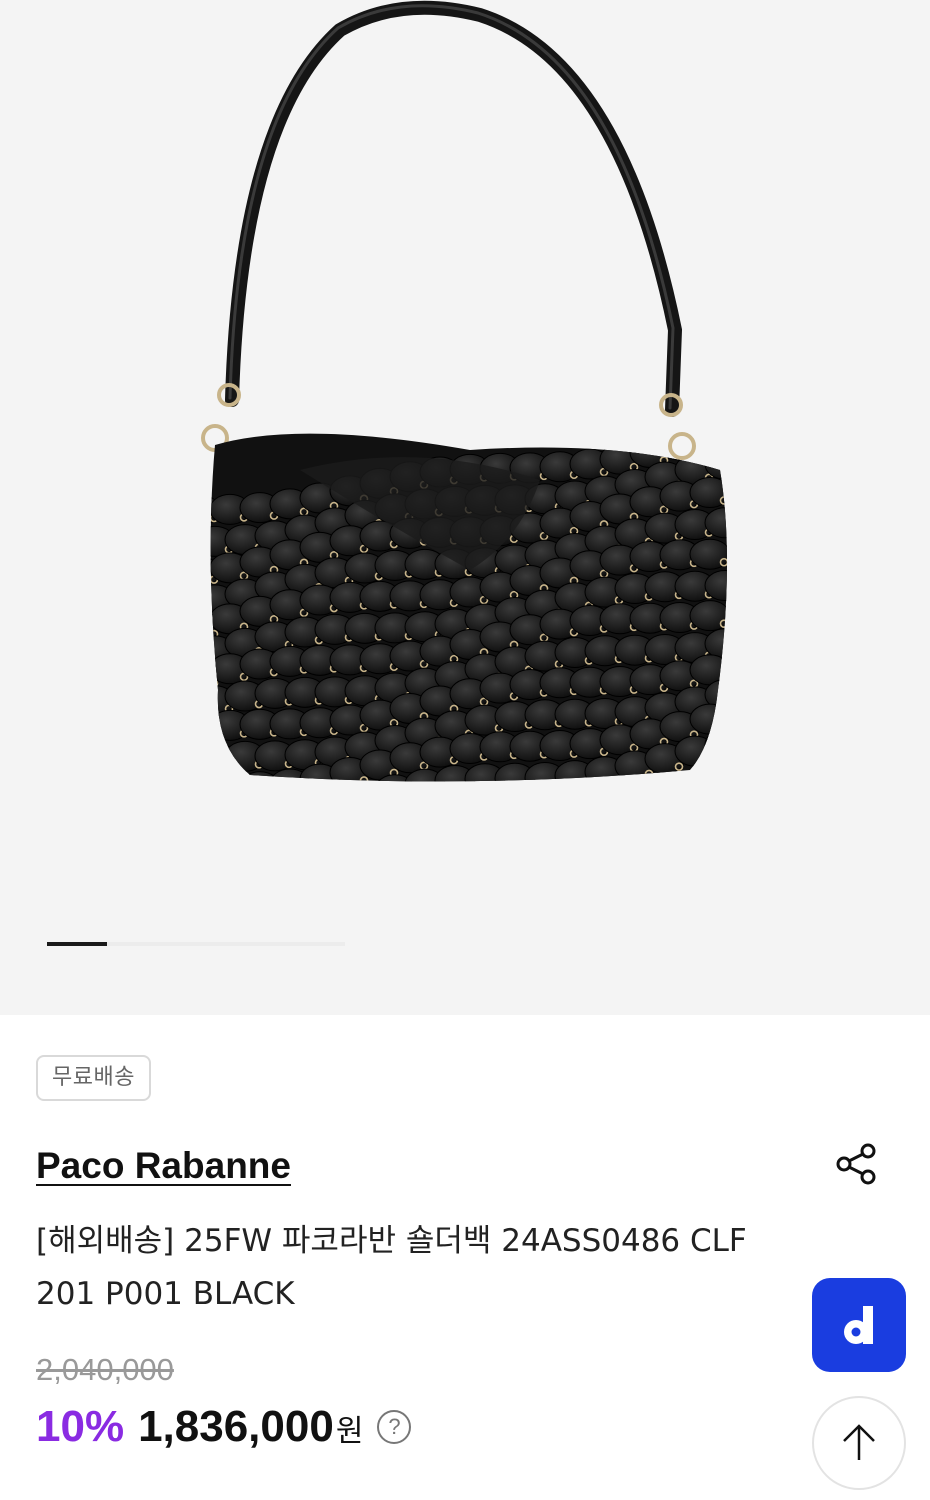  What do you see at coordinates (236, 1426) in the screenshot?
I see `sale-price: 1,836,000` at bounding box center [236, 1426].